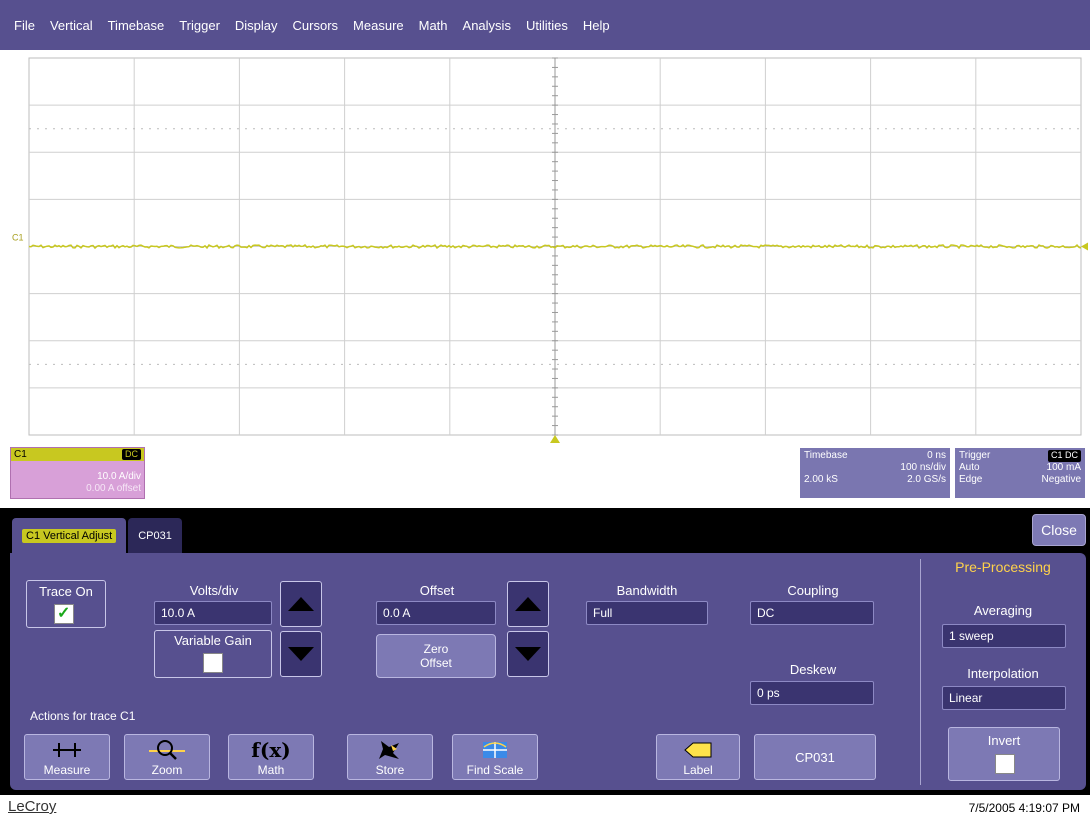  Describe the element at coordinates (1003, 567) in the screenshot. I see `preprocessing-title: Pre-Processing` at that location.